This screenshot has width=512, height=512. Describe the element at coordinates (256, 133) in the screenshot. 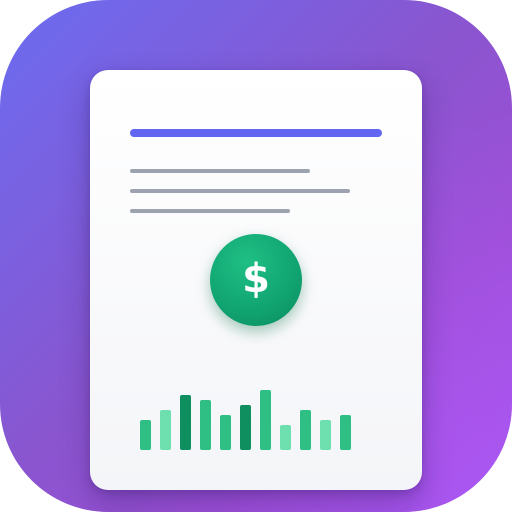

I see `document-title-bar` at that location.